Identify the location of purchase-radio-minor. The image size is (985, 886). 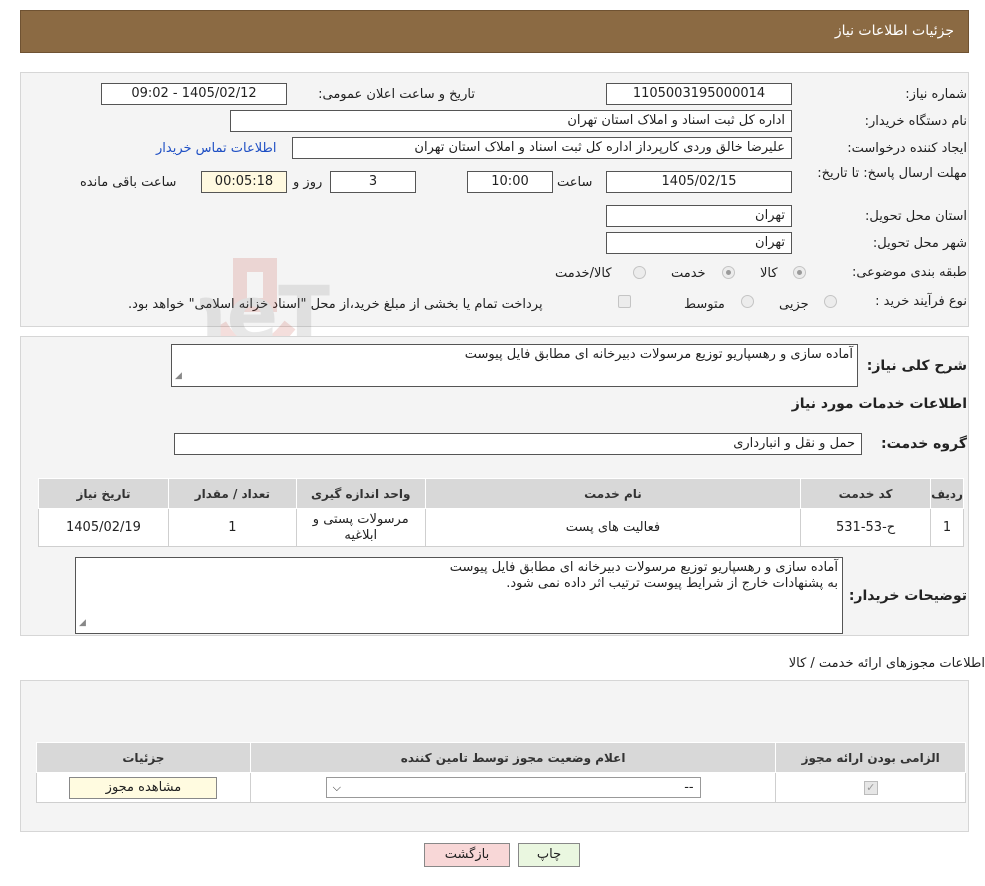
(830, 301).